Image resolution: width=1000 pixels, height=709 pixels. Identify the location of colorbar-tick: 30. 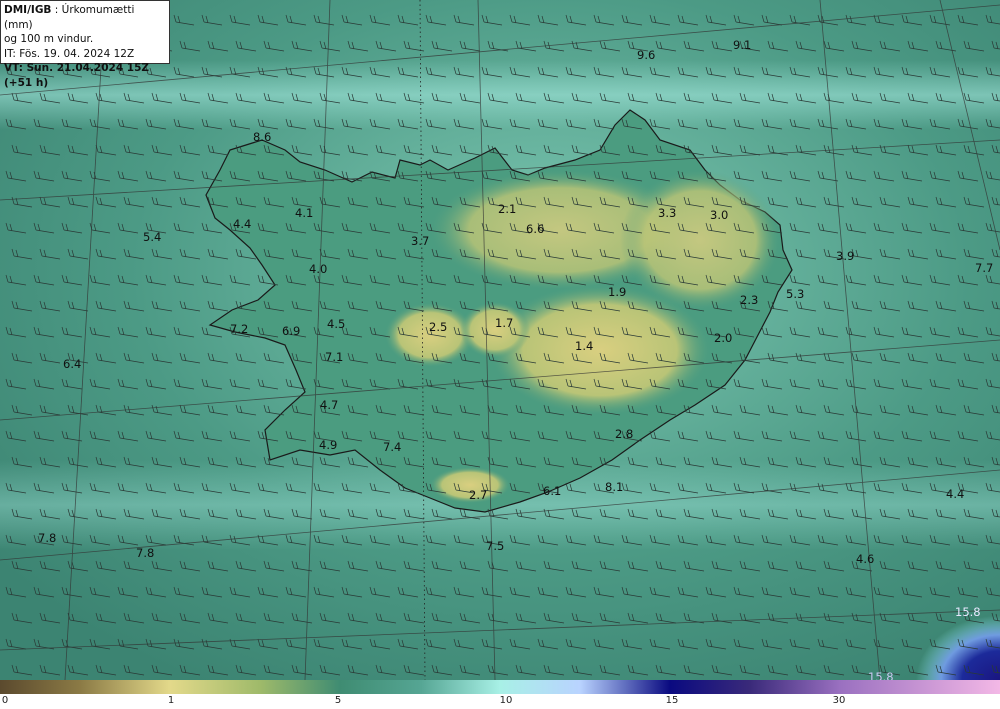
(839, 700).